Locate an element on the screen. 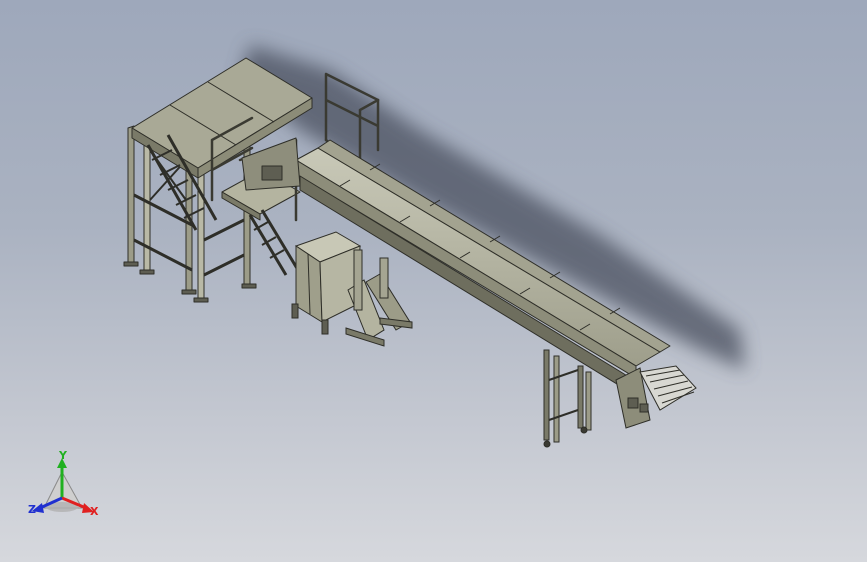 This screenshot has height=562, width=867. axis-triad is located at coordinates (63, 485).